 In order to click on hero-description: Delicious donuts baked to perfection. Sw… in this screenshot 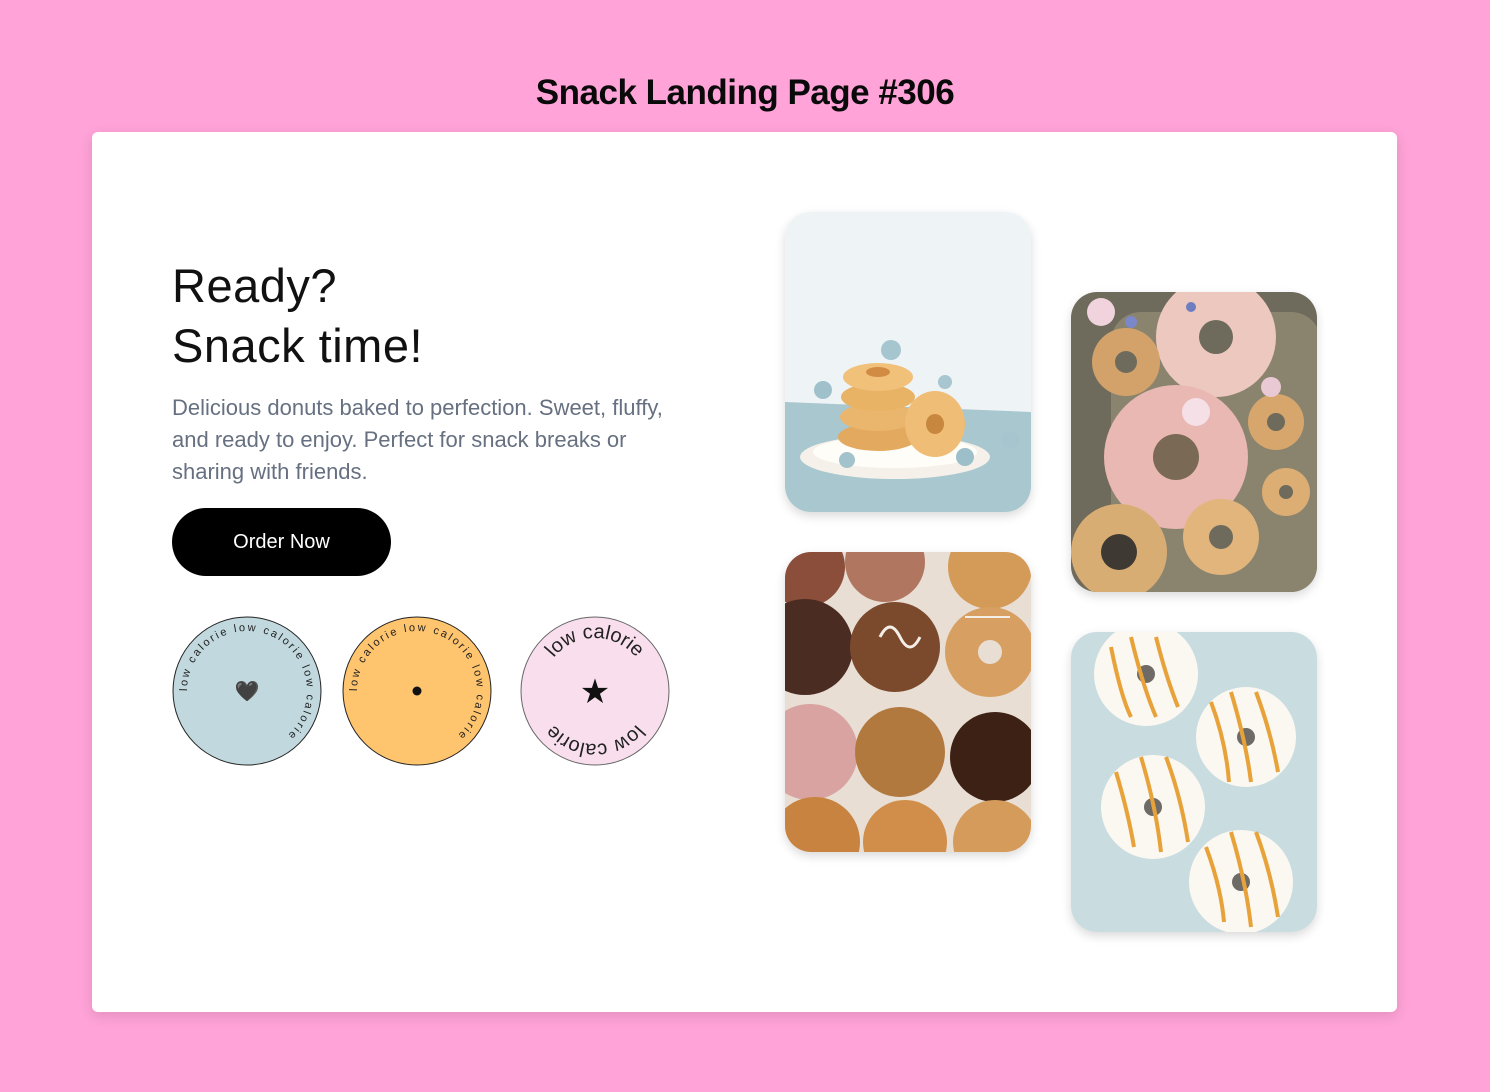, I will do `click(417, 439)`.